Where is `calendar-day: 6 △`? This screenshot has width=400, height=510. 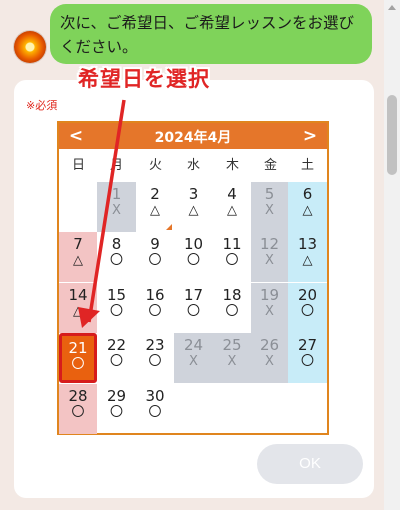
calendar-day: 6 △ is located at coordinates (307, 207).